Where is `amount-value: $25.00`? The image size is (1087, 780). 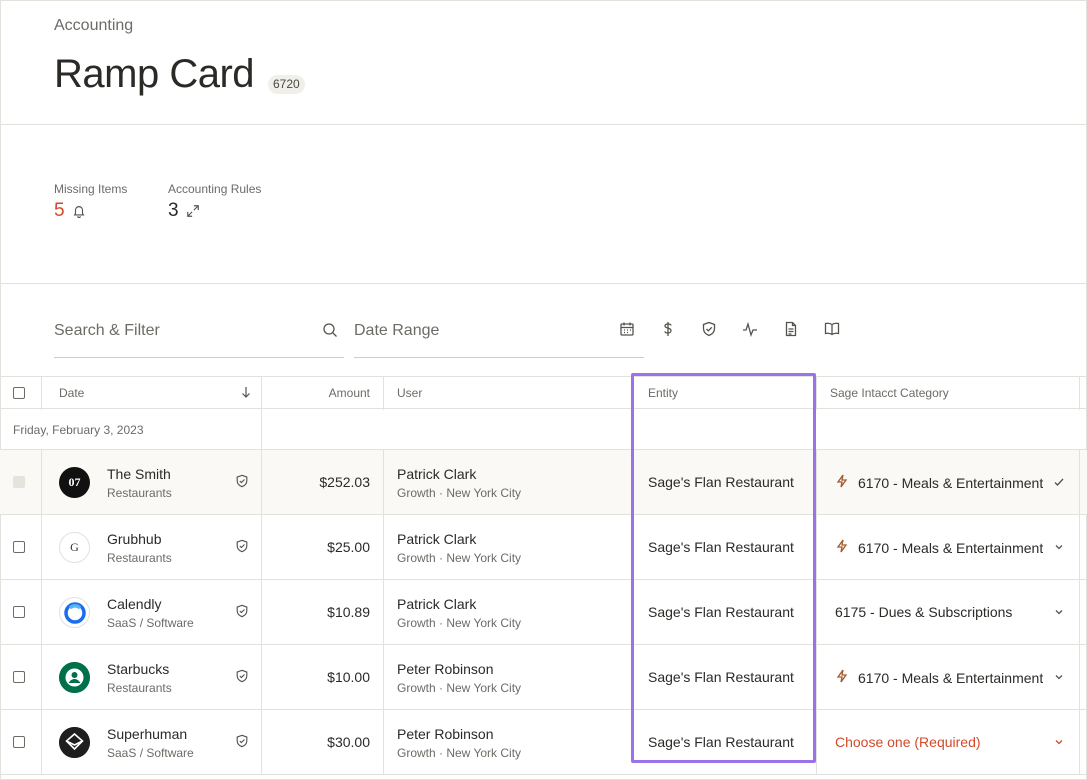
amount-value: $25.00 is located at coordinates (348, 547).